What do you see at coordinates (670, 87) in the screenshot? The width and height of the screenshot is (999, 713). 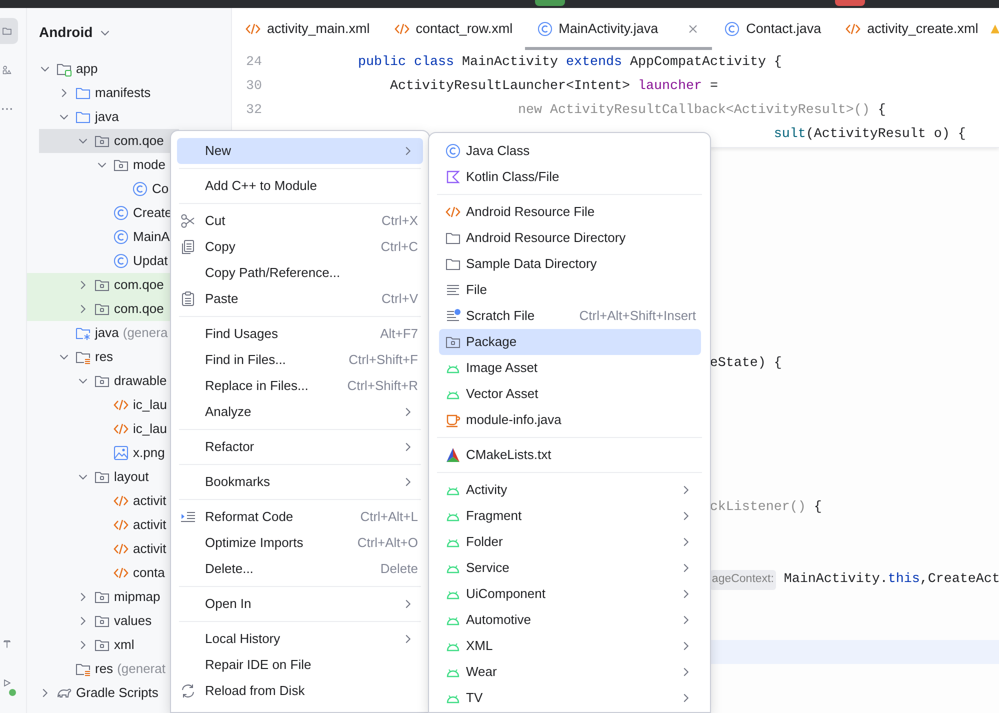 I see `code-text: launcher` at bounding box center [670, 87].